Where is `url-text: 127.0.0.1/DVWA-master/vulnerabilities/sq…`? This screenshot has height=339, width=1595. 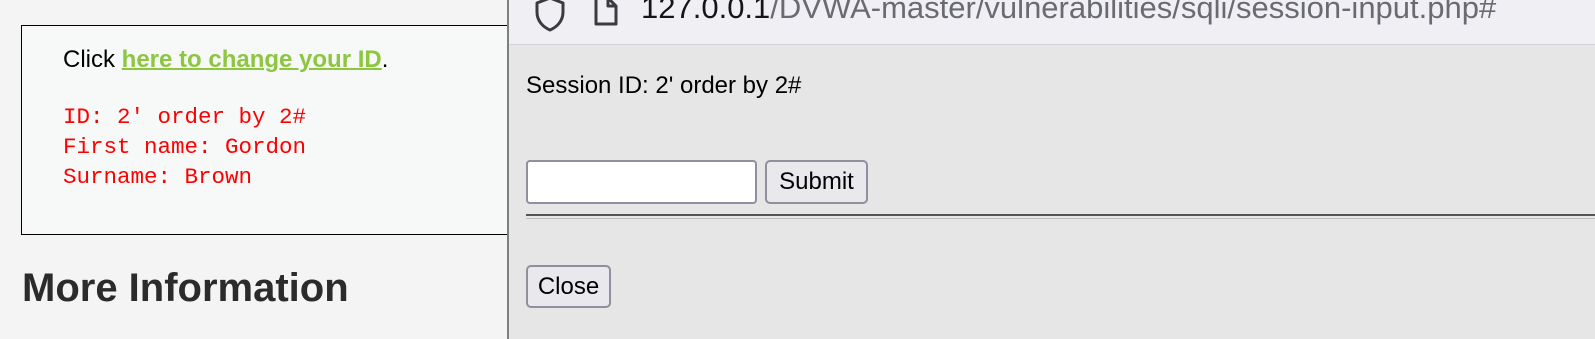
url-text: 127.0.0.1/DVWA-master/vulnerabilities/sq… is located at coordinates (1068, 13).